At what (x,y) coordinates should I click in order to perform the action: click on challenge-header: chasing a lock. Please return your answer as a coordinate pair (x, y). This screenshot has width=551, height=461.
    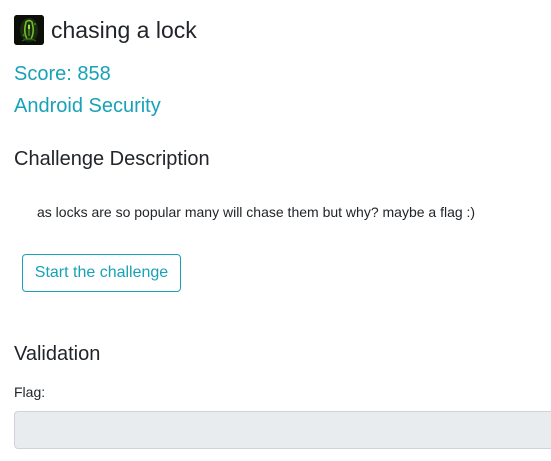
    Looking at the image, I should click on (105, 29).